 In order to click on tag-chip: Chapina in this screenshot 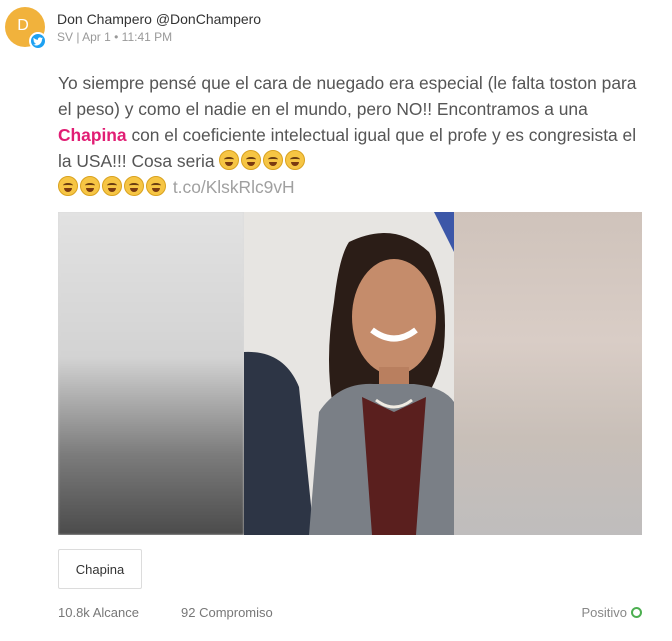, I will do `click(100, 569)`.